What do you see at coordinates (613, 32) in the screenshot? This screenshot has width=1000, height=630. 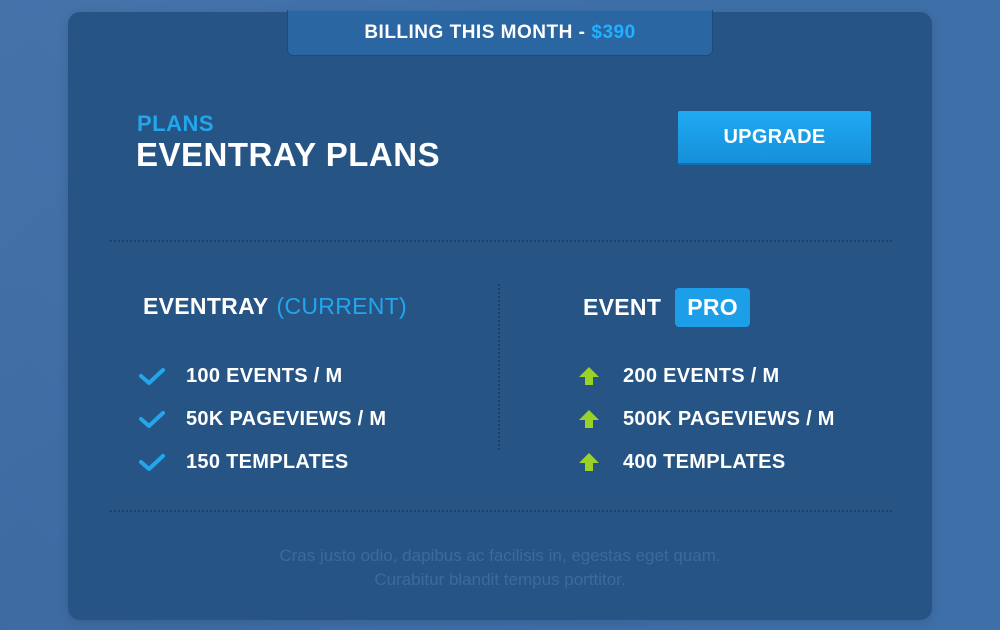 I see `billing-amount: $390` at bounding box center [613, 32].